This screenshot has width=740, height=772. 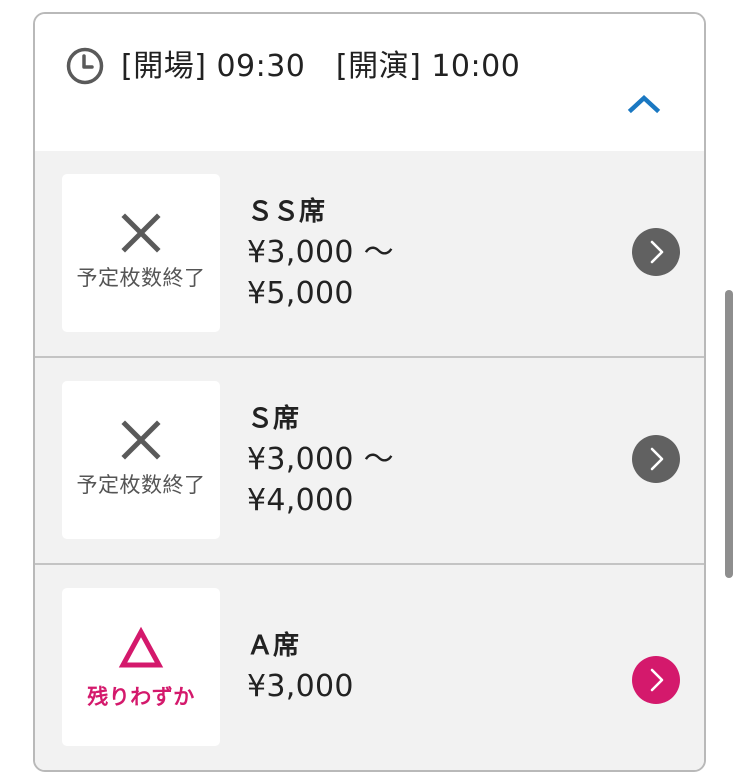 I want to click on price: ¥3,000, so click(x=300, y=686).